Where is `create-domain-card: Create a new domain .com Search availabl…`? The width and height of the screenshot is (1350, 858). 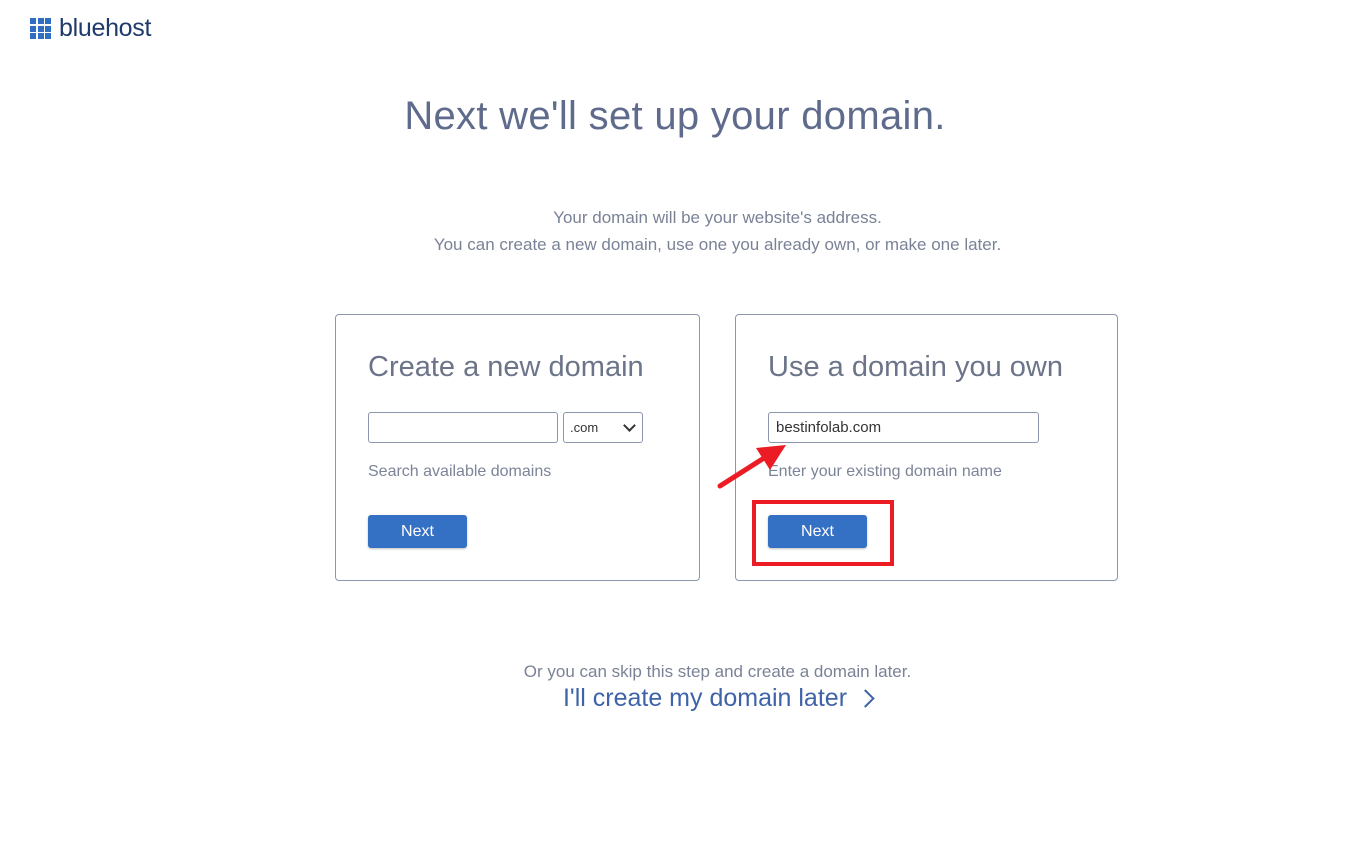
create-domain-card: Create a new domain .com Search availabl… is located at coordinates (517, 447).